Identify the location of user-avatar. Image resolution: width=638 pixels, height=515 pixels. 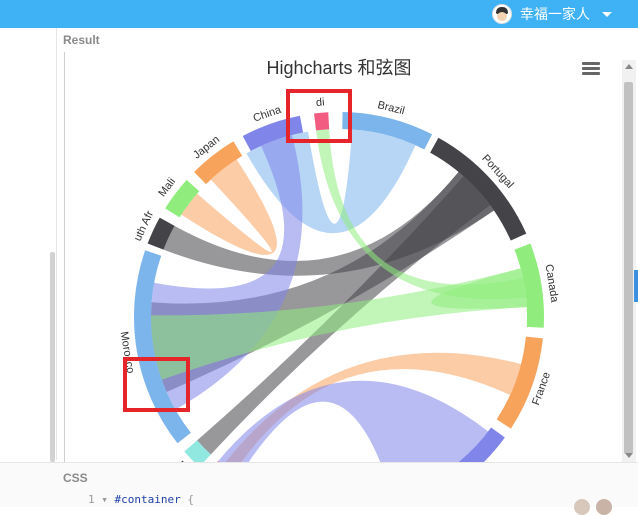
(502, 14).